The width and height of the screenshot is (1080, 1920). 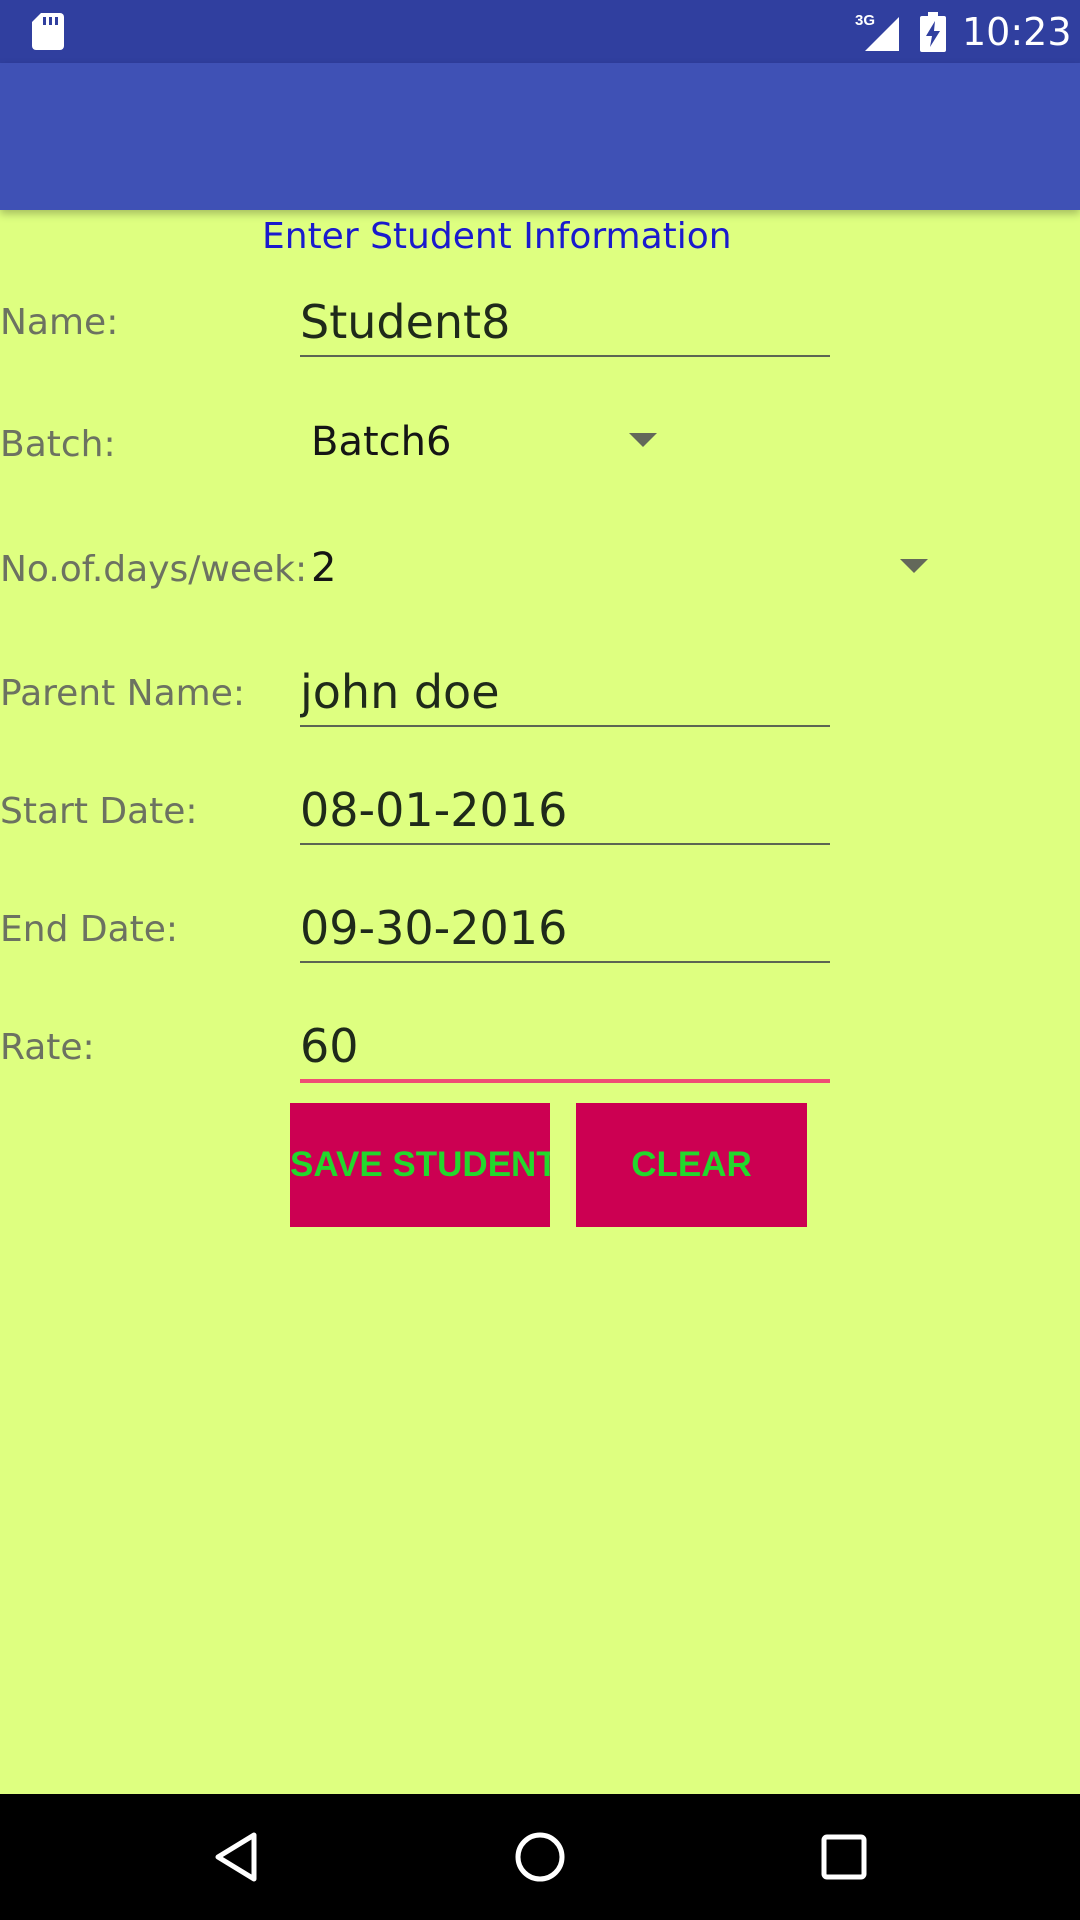 What do you see at coordinates (565, 1048) in the screenshot?
I see `rate-field` at bounding box center [565, 1048].